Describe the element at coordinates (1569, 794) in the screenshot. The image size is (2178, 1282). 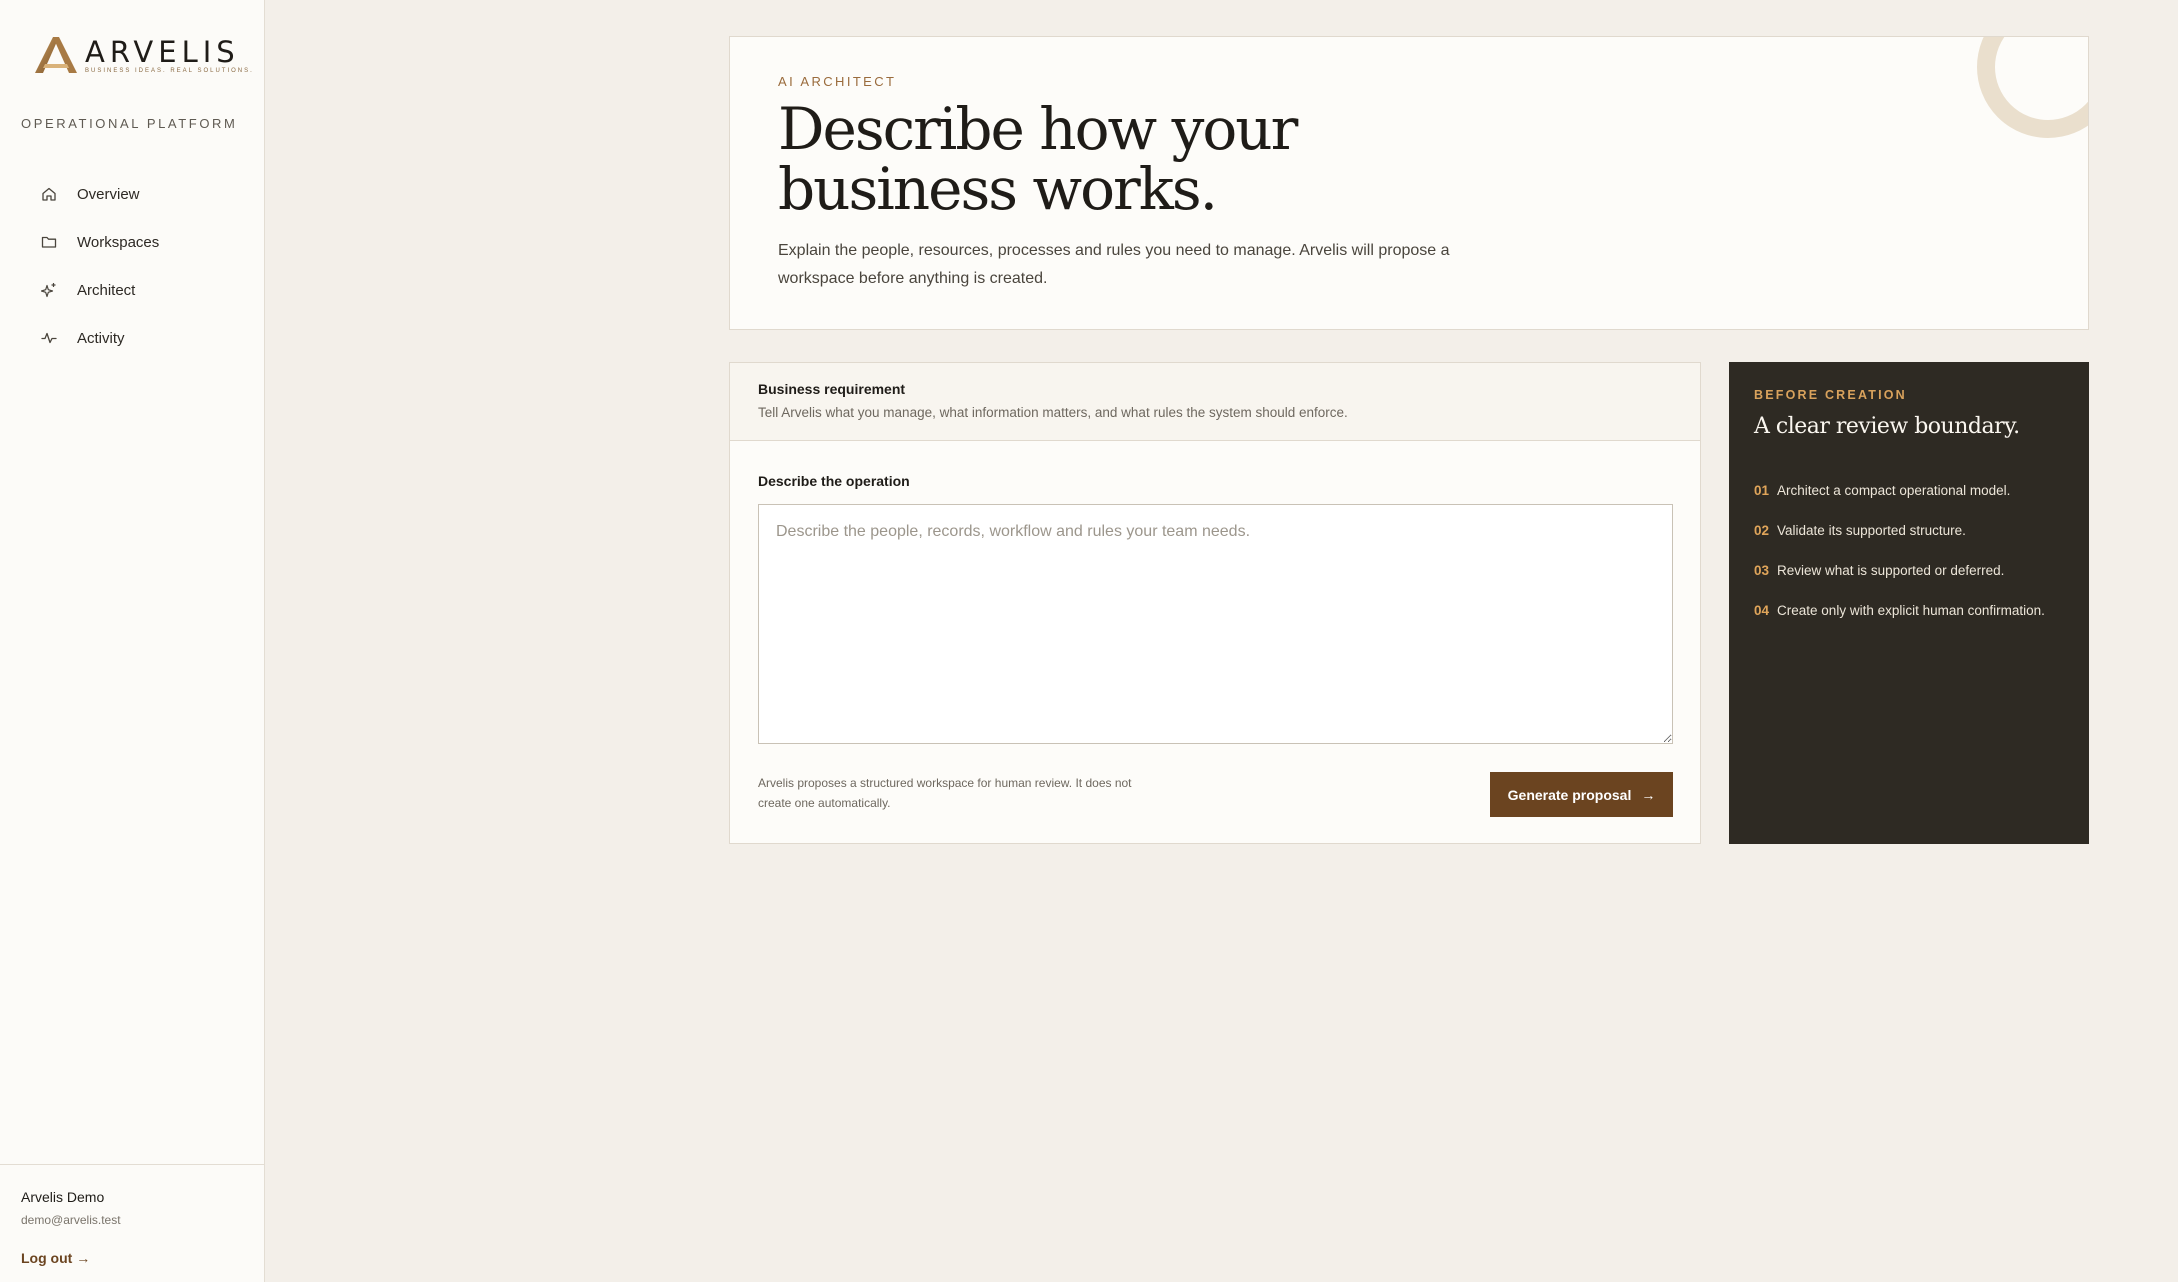
I see `generate-proposal-label: Generate proposal` at that location.